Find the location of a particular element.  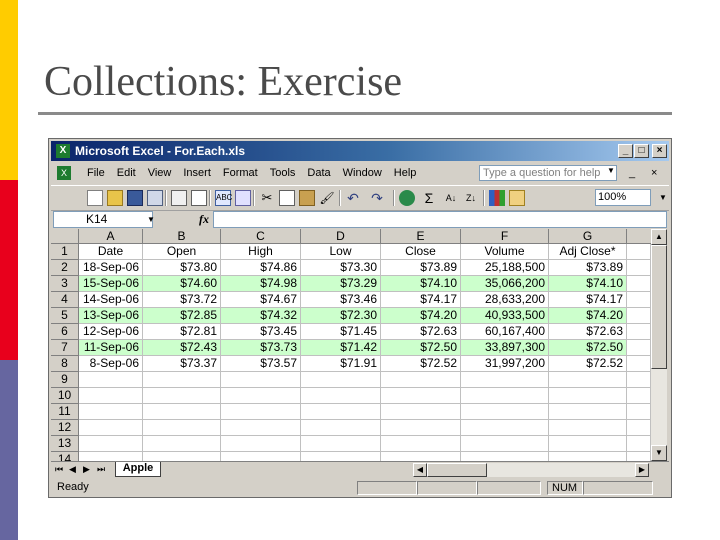

data-cell: 35,066,200 is located at coordinates (505, 284).